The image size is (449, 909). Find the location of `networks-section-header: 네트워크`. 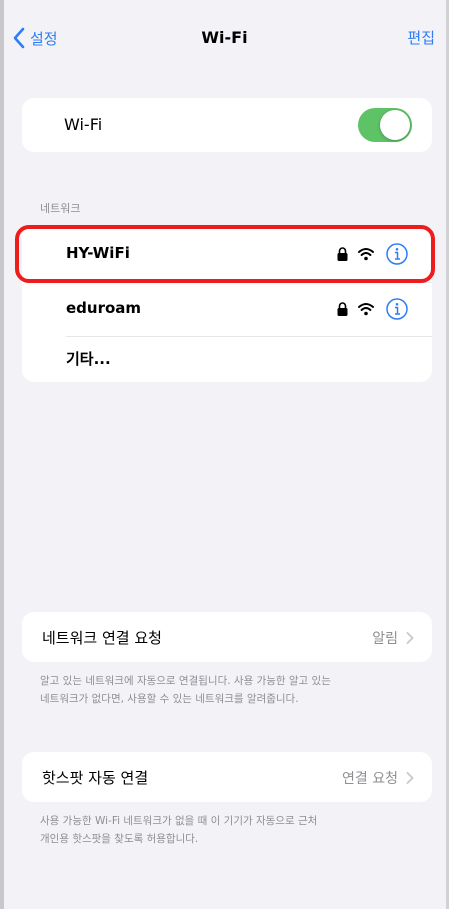

networks-section-header: 네트워크 is located at coordinates (60, 208).